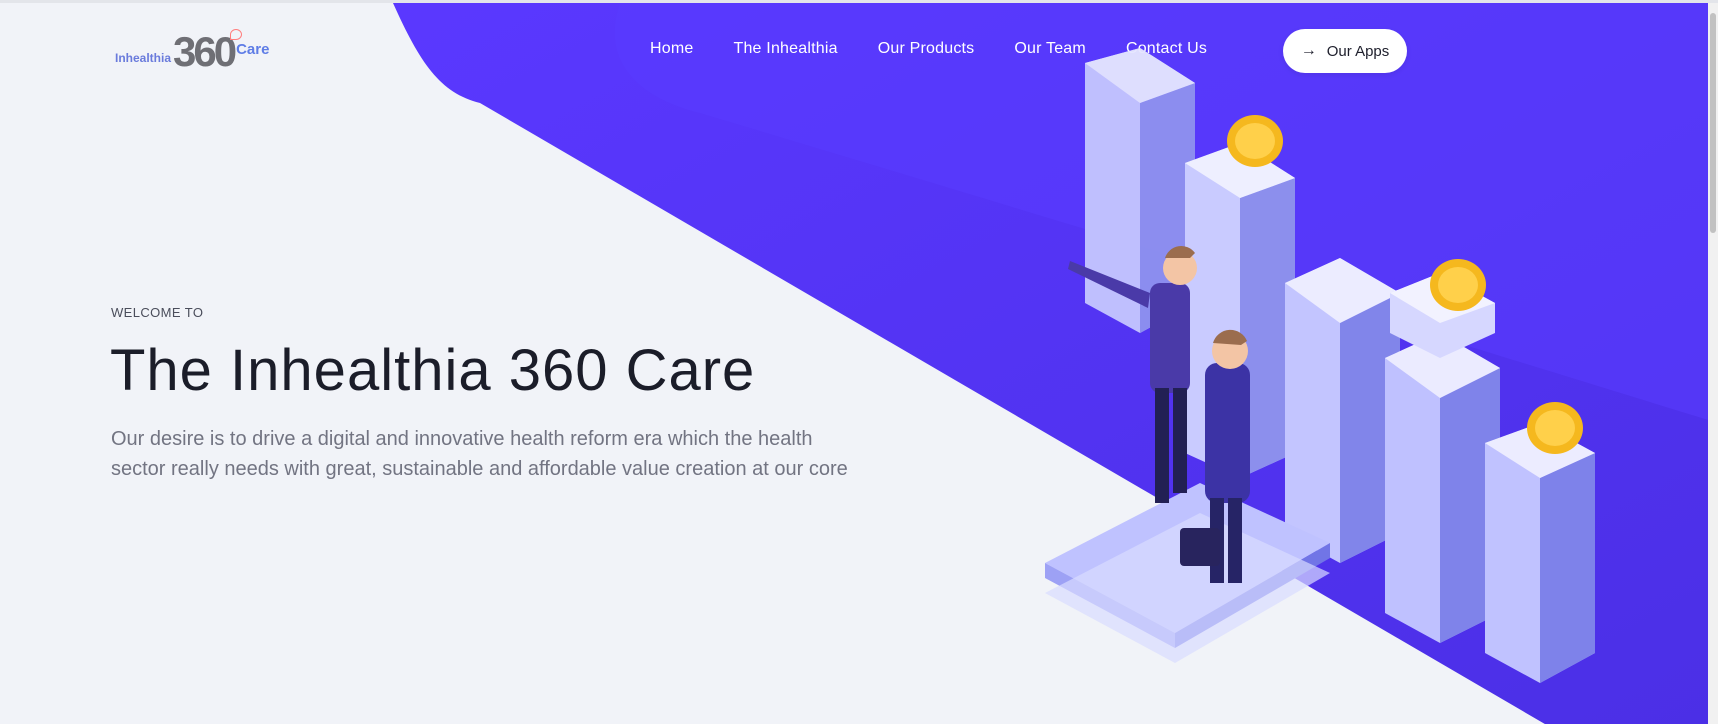  Describe the element at coordinates (205, 51) in the screenshot. I see `logo-text-360: 360` at that location.